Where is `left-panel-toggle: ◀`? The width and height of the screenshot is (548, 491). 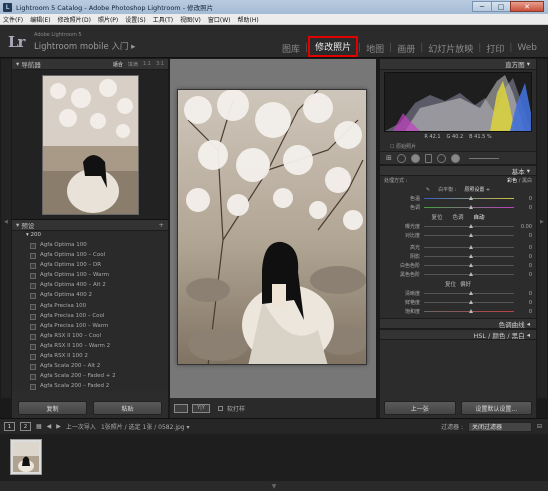
left-panel-toggle: ◀ is located at coordinates (6, 228).